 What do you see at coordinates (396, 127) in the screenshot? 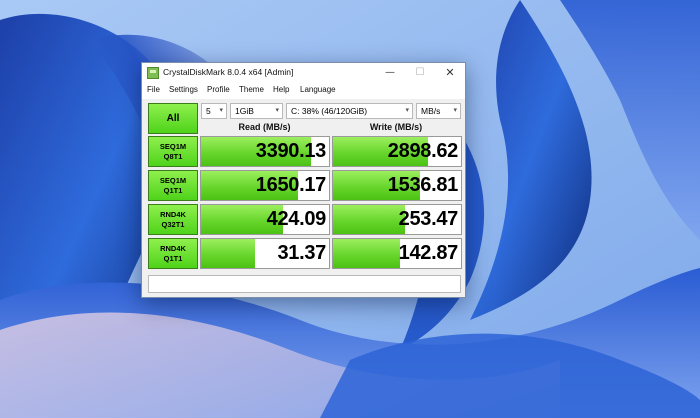
I see `write-column-header: Write (MB/s)` at bounding box center [396, 127].